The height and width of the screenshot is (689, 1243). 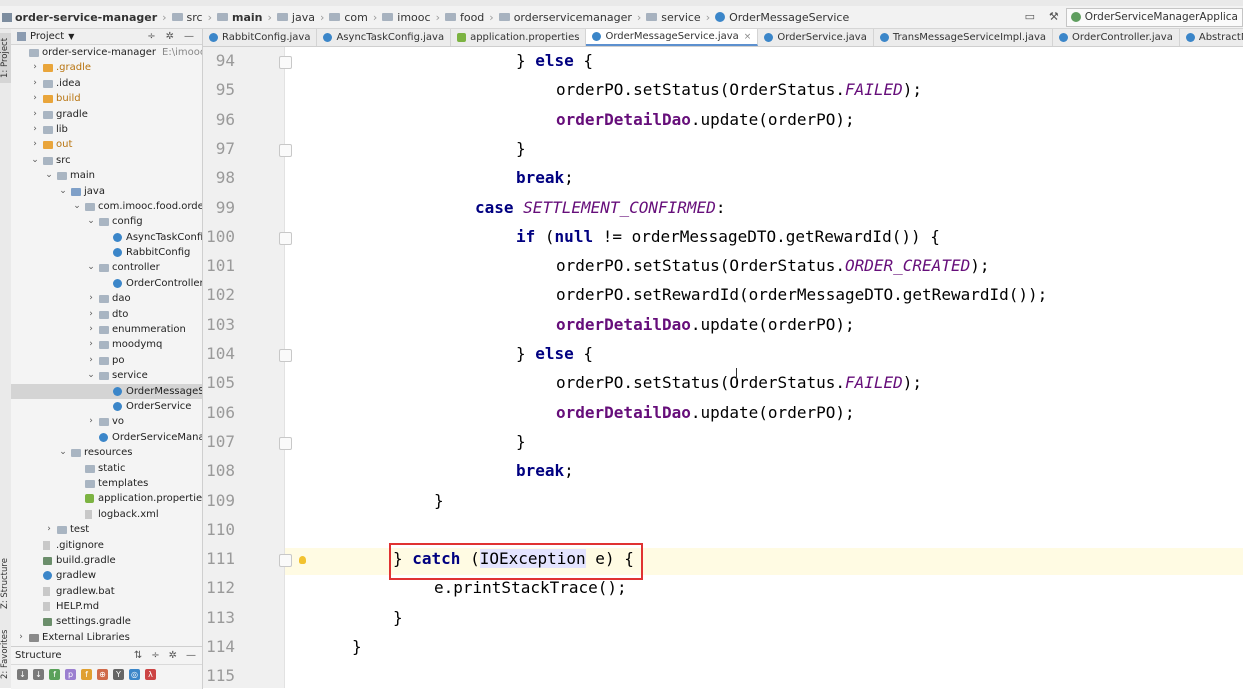 What do you see at coordinates (106, 114) in the screenshot?
I see `tree-item: › gradle` at bounding box center [106, 114].